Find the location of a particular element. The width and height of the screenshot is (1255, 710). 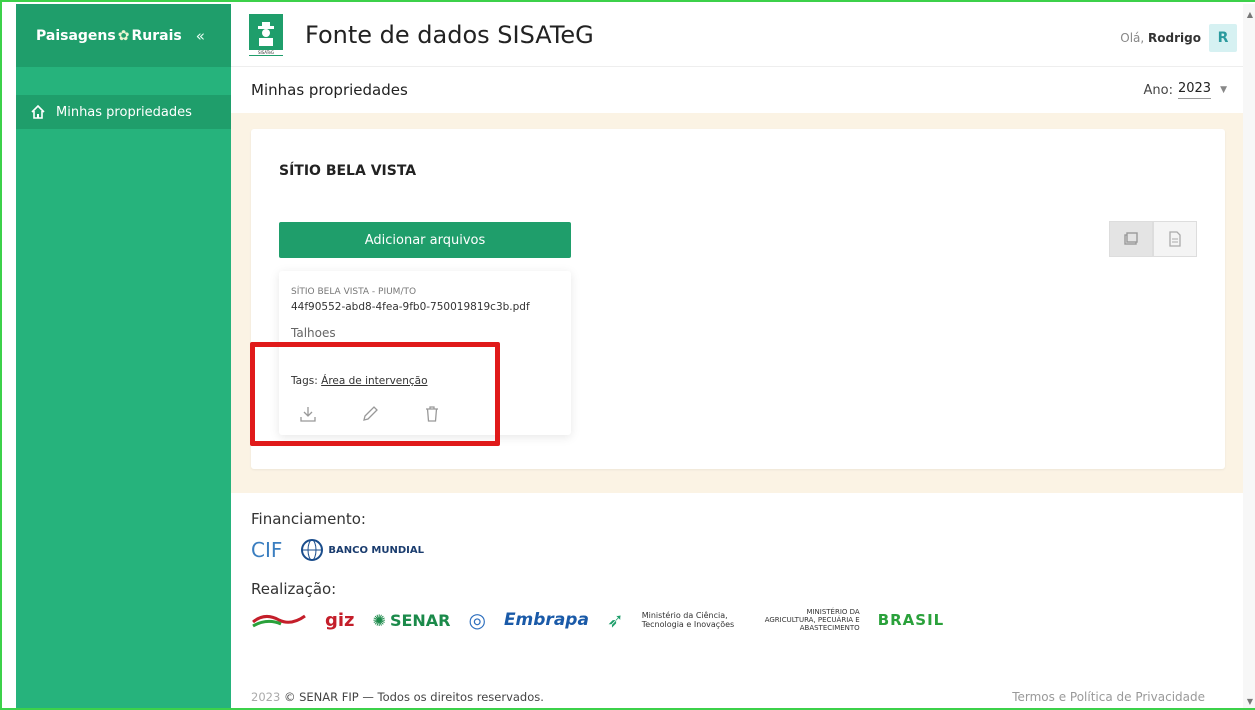

scroll-up-icon: ▲ is located at coordinates (1250, 14).